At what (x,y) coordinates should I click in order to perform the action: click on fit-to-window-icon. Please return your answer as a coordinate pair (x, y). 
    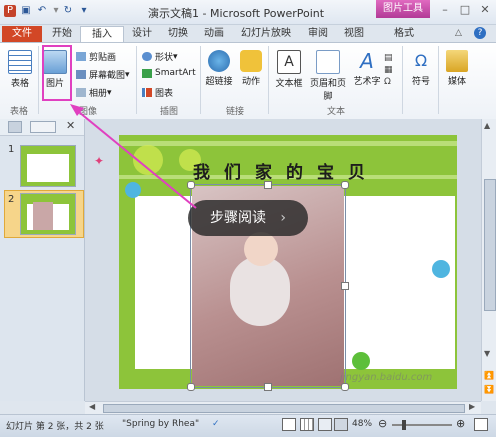
    Looking at the image, I should click on (481, 424).